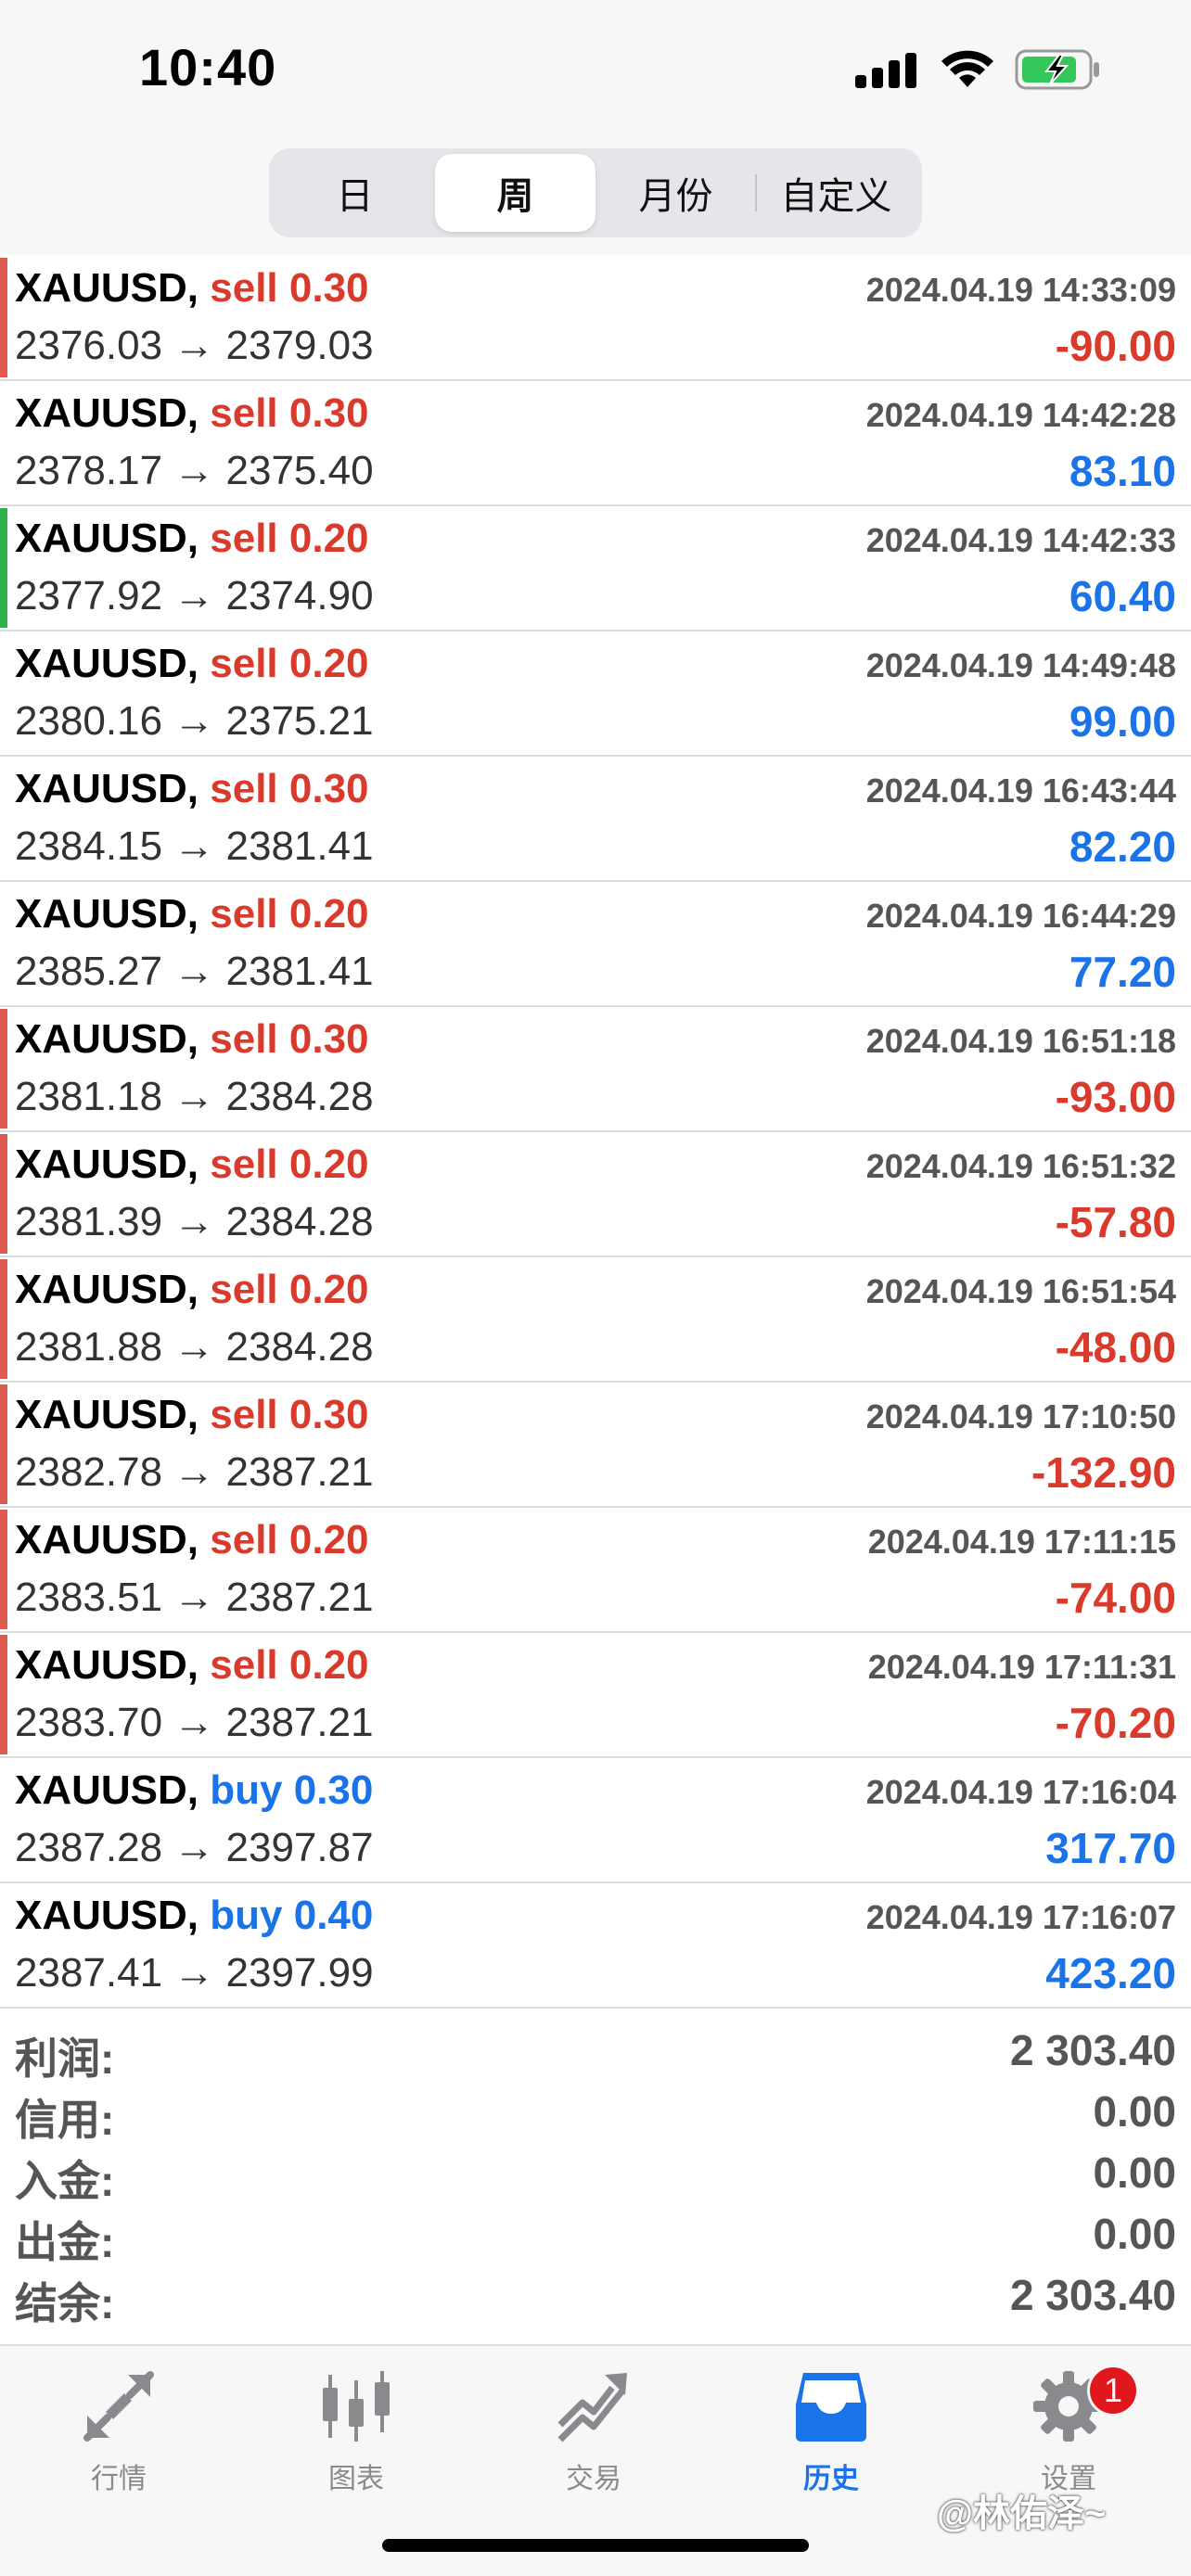  I want to click on summary-label: 信用:, so click(65, 2120).